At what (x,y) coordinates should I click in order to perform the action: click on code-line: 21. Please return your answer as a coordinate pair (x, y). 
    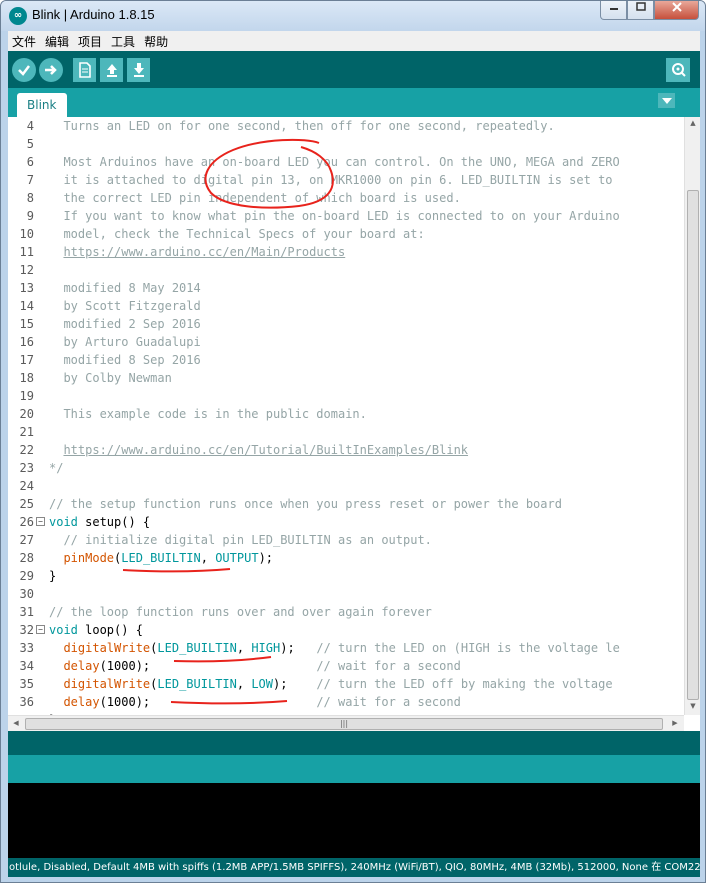
    Looking at the image, I should click on (346, 432).